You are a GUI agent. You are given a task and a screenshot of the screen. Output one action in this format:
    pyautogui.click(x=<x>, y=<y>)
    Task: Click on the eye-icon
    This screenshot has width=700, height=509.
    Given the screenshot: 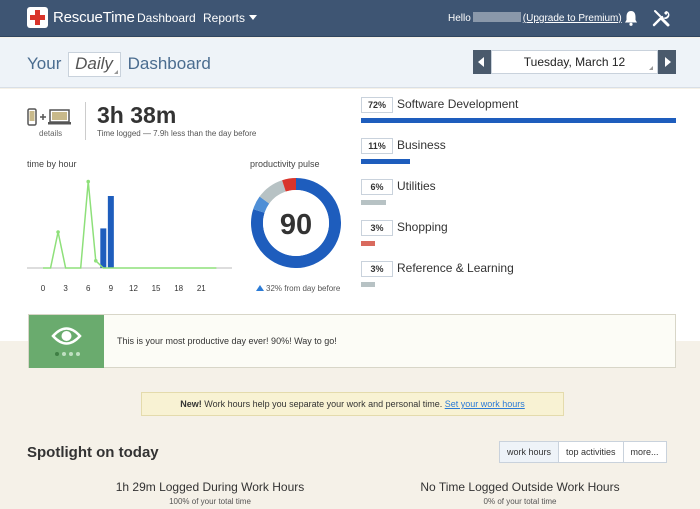 What is the action you would take?
    pyautogui.click(x=66, y=336)
    